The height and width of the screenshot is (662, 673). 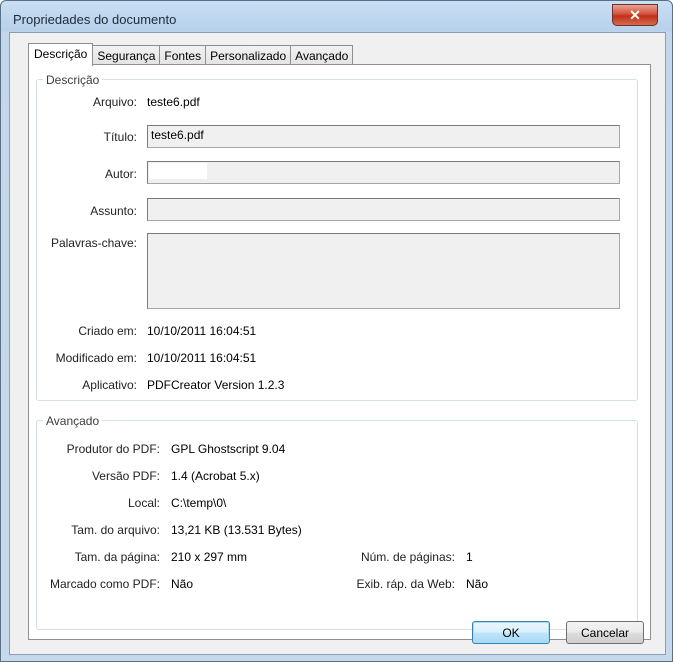 I want to click on subject-field, so click(x=383, y=209).